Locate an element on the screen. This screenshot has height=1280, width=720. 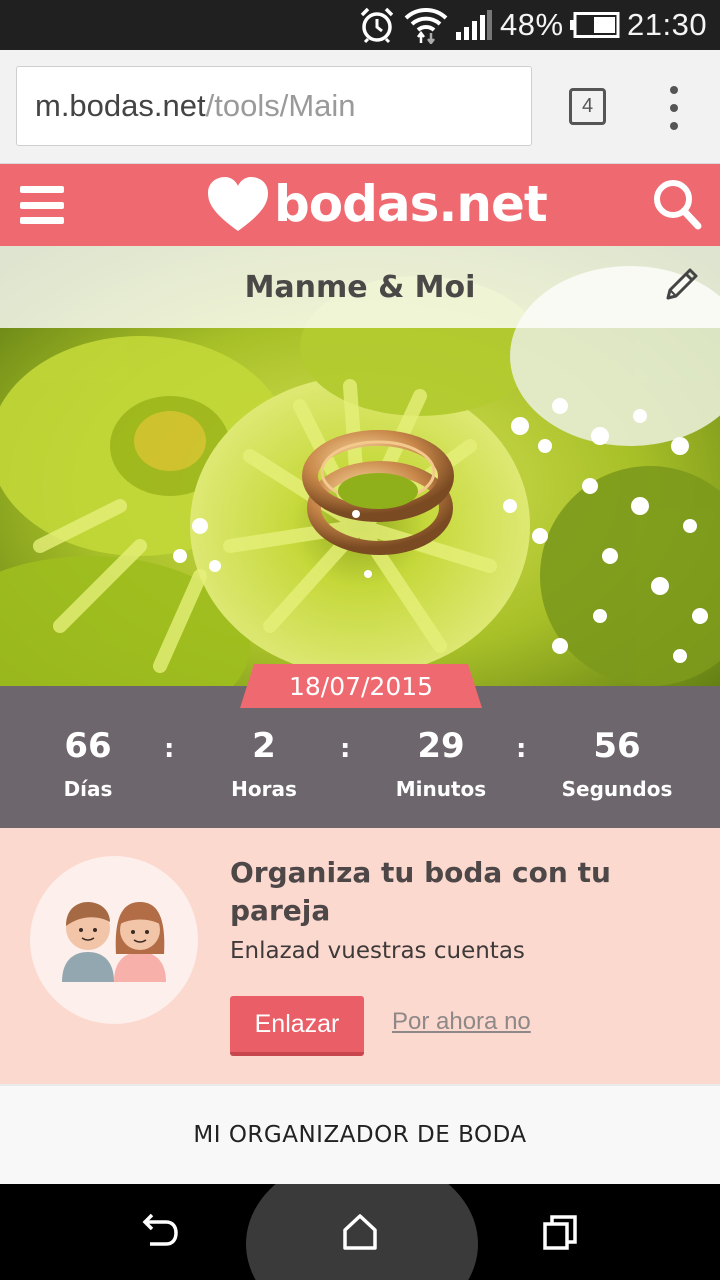
overflow-menu-icon is located at coordinates (674, 108).